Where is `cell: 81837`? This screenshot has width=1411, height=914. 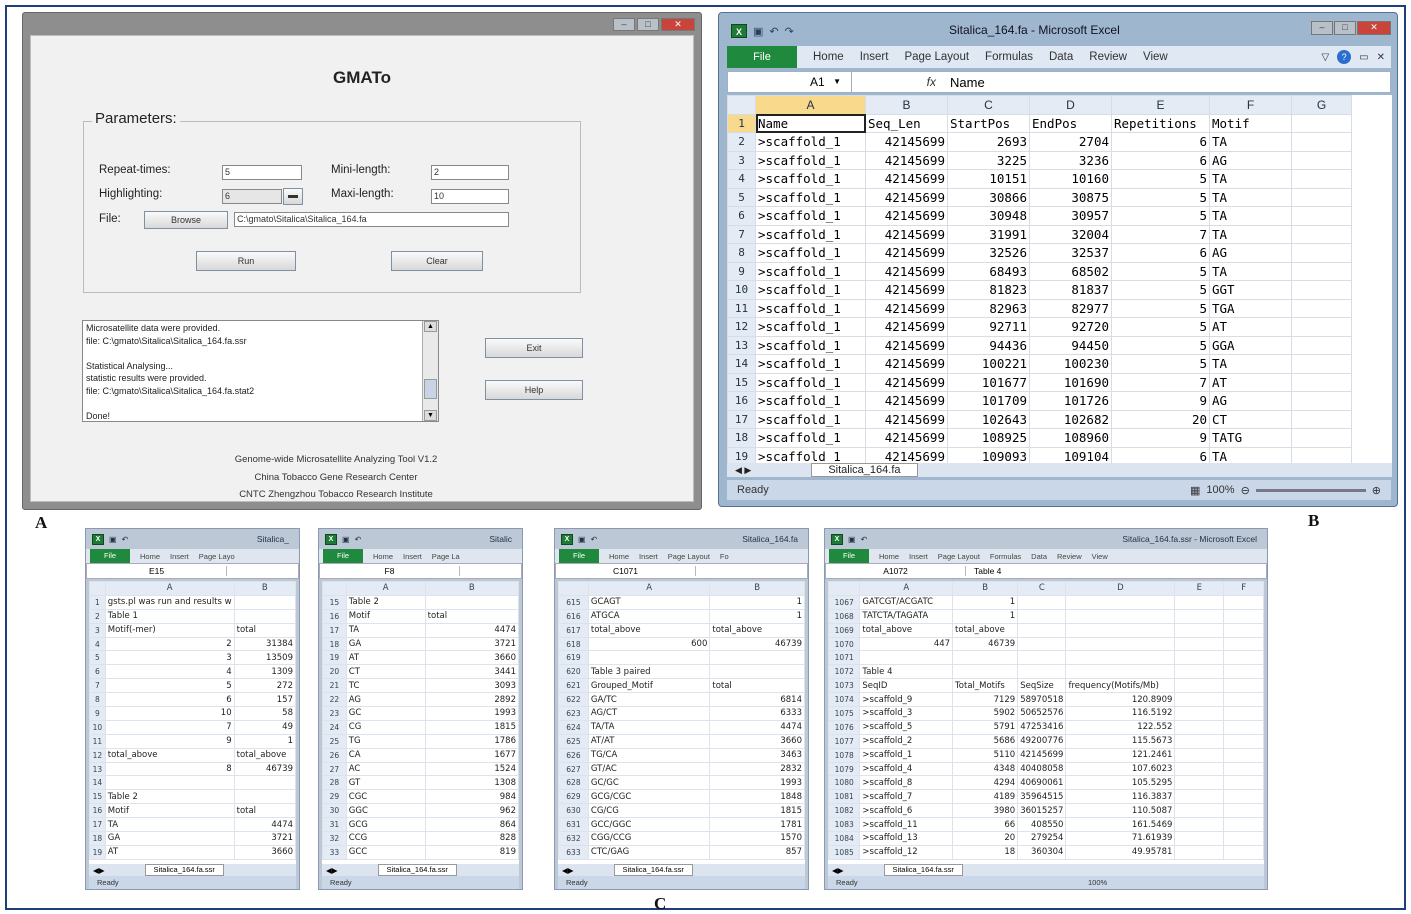 cell: 81837 is located at coordinates (1070, 290).